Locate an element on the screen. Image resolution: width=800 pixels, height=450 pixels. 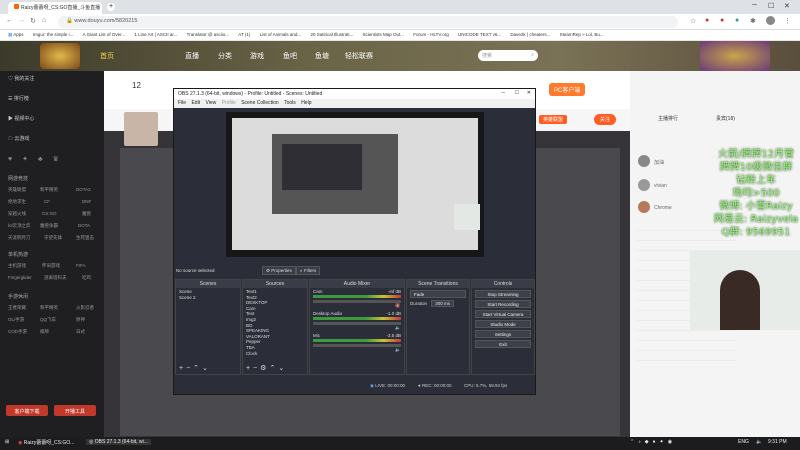
sidebar-item-video: ▶ 视频中心 is located at coordinates (21, 118).